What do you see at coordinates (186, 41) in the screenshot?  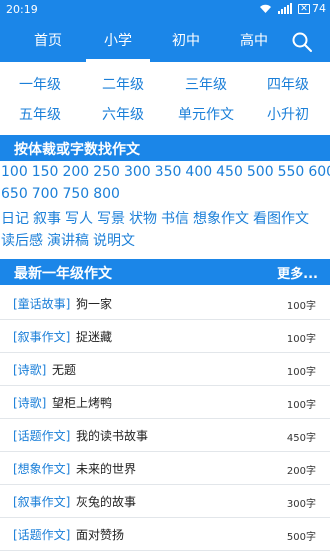 I see `tab-middle-school: 初中` at bounding box center [186, 41].